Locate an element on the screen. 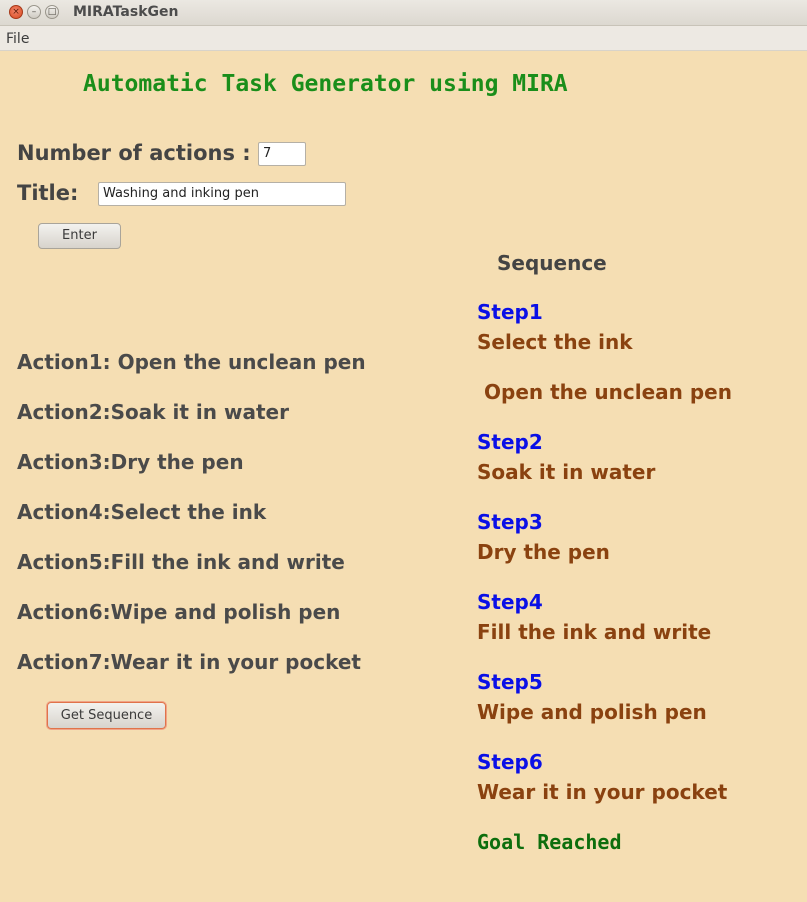 Image resolution: width=807 pixels, height=902 pixels. step-label-4: Step4 is located at coordinates (510, 602).